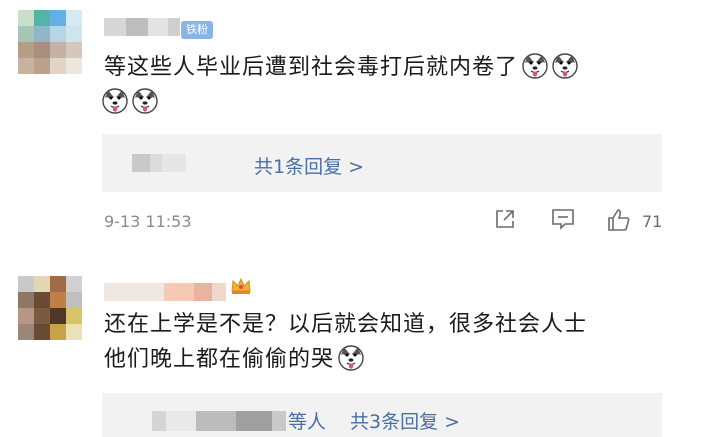 This screenshot has height=437, width=724. Describe the element at coordinates (307, 422) in the screenshot. I see `reply-users-suffix: 等人` at that location.